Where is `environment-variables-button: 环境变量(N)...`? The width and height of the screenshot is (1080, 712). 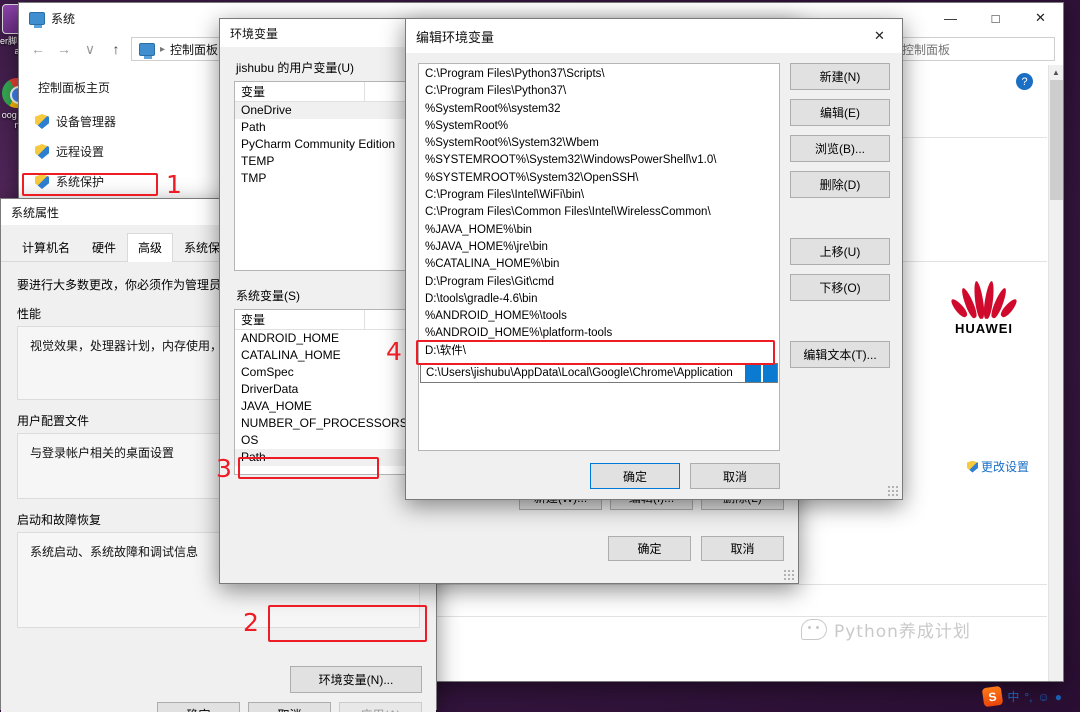
environment-variables-button: 环境变量(N)... is located at coordinates (356, 679).